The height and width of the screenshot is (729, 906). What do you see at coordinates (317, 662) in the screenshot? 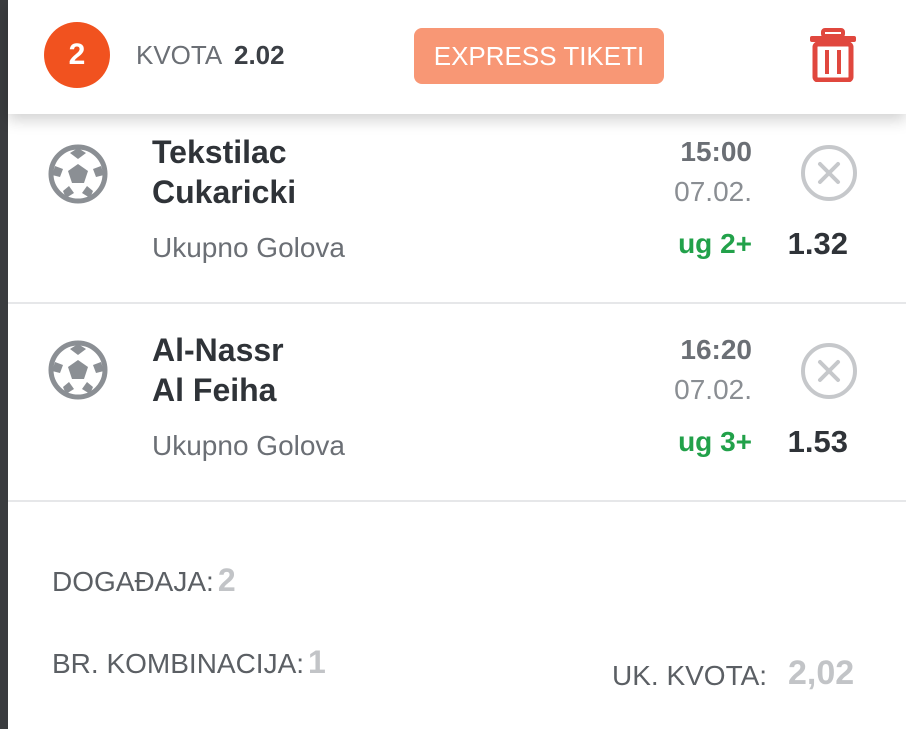
I see `combinations-value: 1` at bounding box center [317, 662].